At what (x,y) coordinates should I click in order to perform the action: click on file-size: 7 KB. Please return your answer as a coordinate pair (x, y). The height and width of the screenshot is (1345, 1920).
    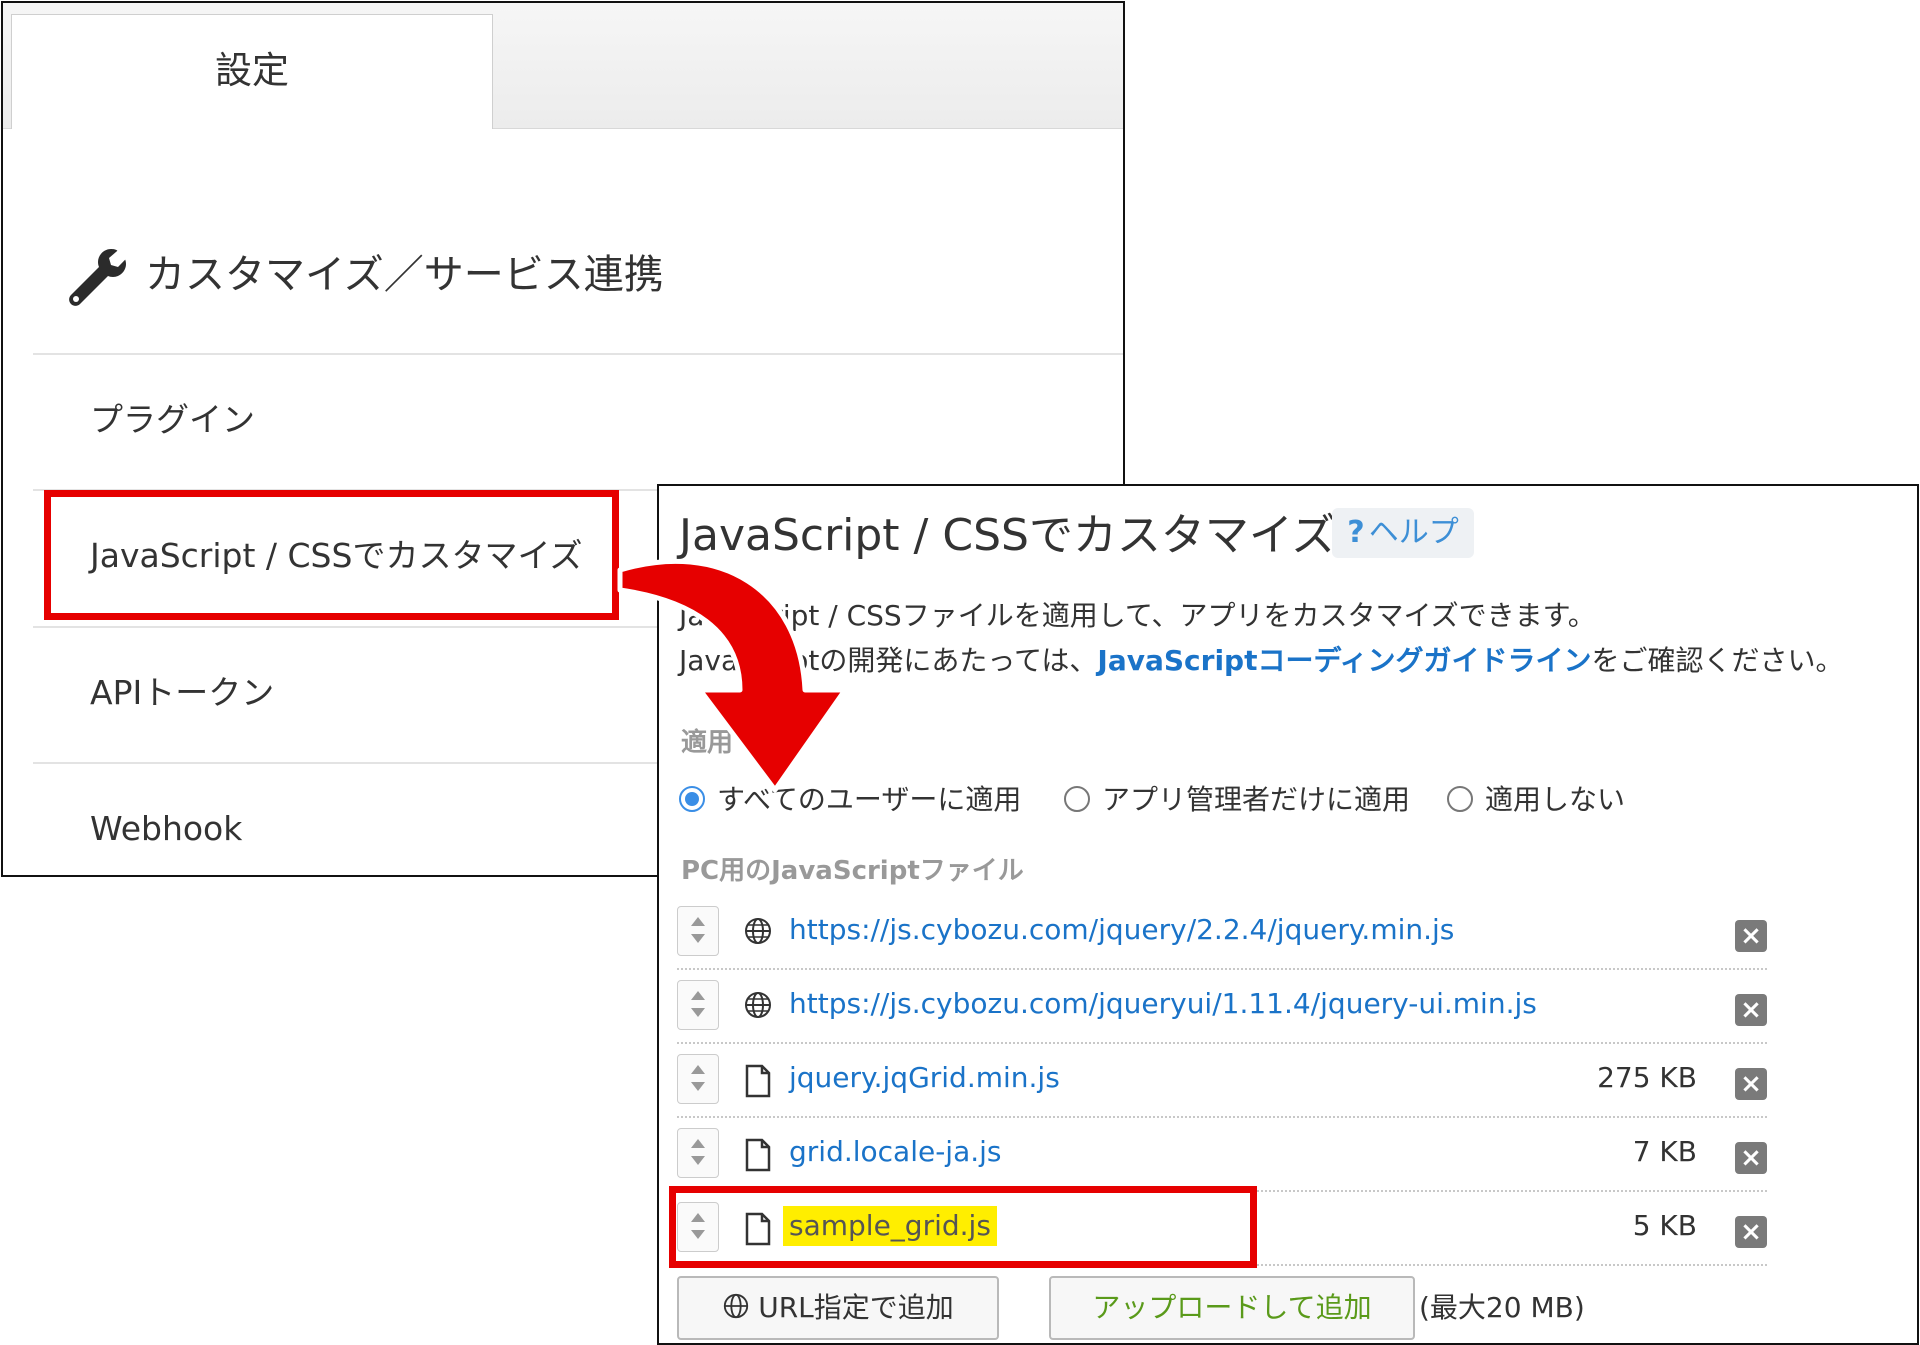
    Looking at the image, I should click on (1664, 1151).